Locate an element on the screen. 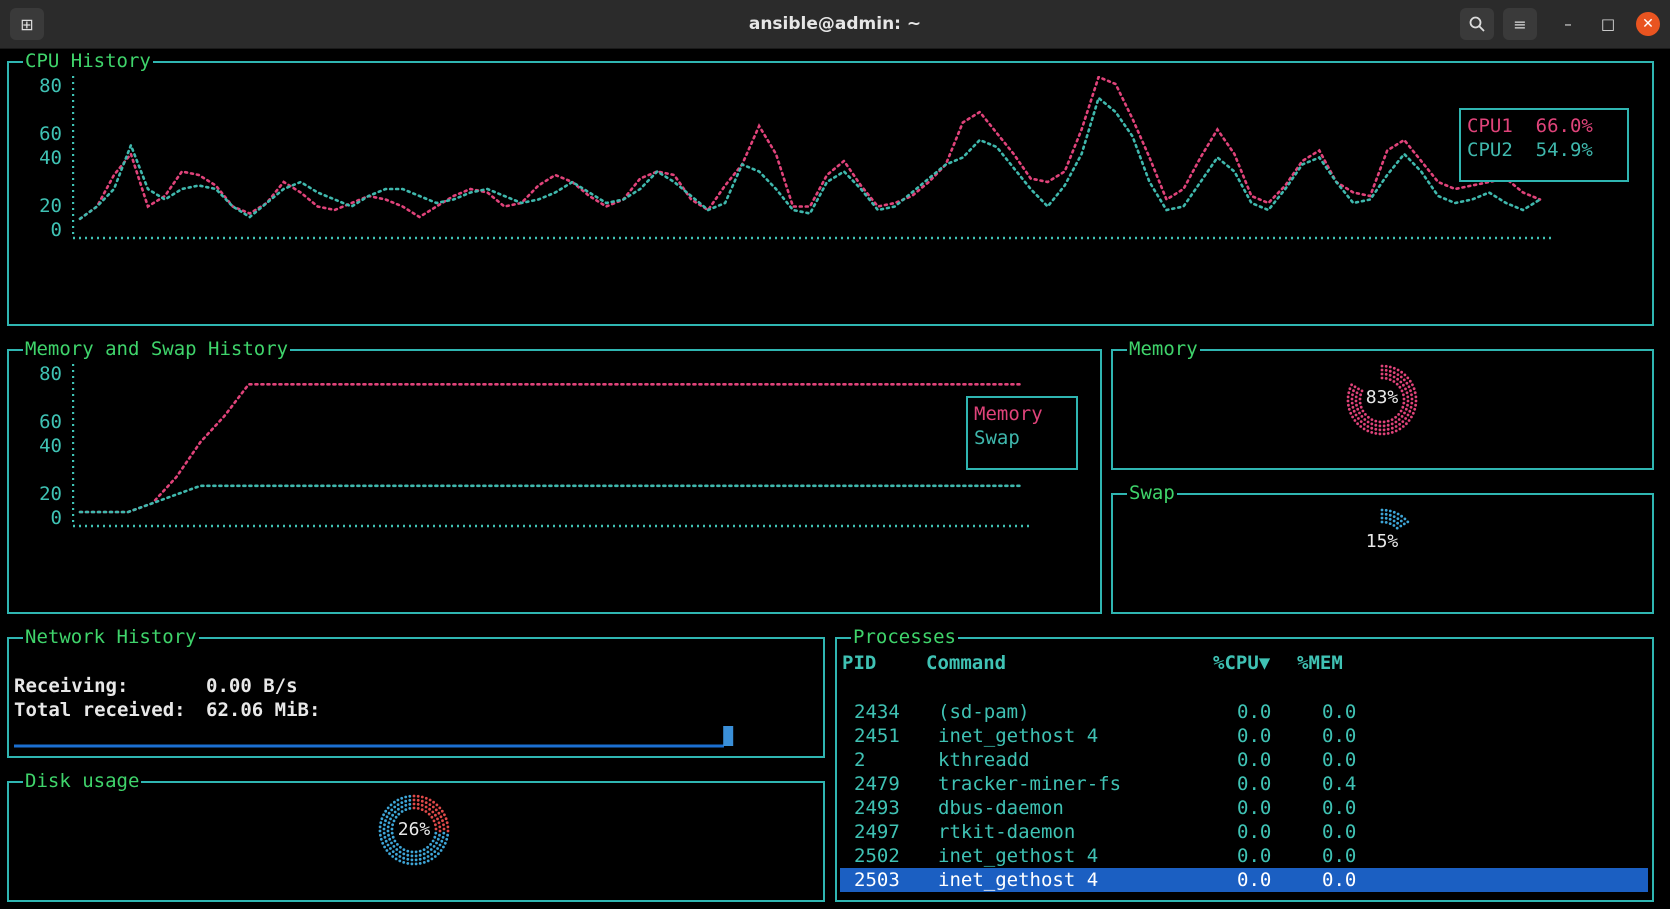  table-row: 2 kthreadd 0.0 0.0 is located at coordinates (1244, 760).